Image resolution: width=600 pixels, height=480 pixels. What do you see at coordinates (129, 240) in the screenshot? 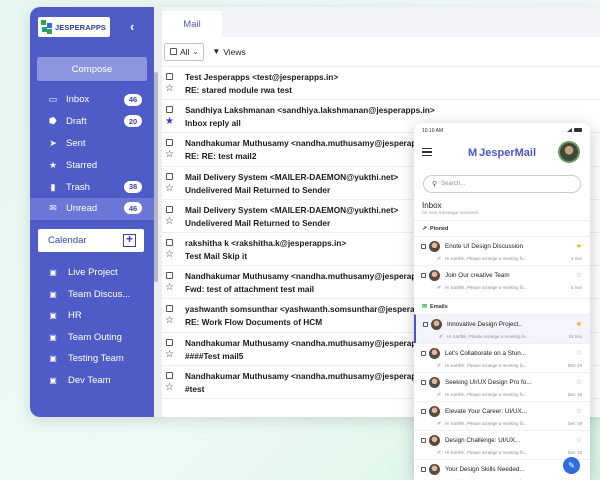
I see `add-calendar-icon: +` at bounding box center [129, 240].